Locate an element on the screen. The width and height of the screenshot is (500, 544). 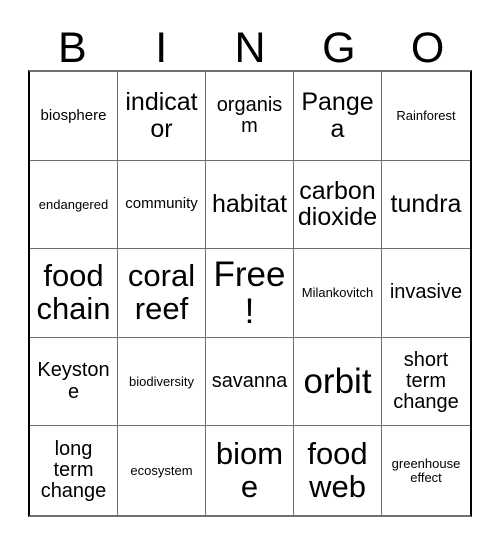
bingo-cell: indicator is located at coordinates (162, 116).